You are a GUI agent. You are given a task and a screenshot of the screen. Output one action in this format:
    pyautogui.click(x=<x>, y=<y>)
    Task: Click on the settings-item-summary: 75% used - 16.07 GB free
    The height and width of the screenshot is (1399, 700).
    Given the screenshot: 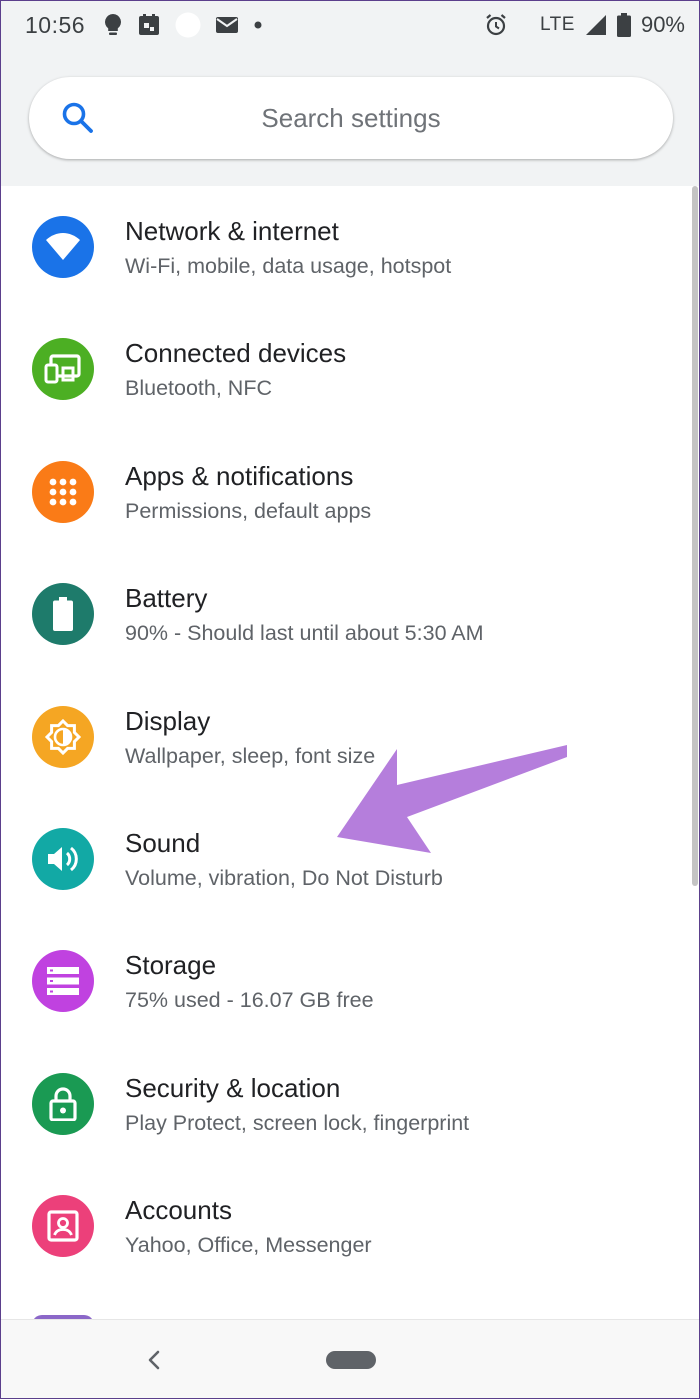 What is the action you would take?
    pyautogui.click(x=249, y=1000)
    